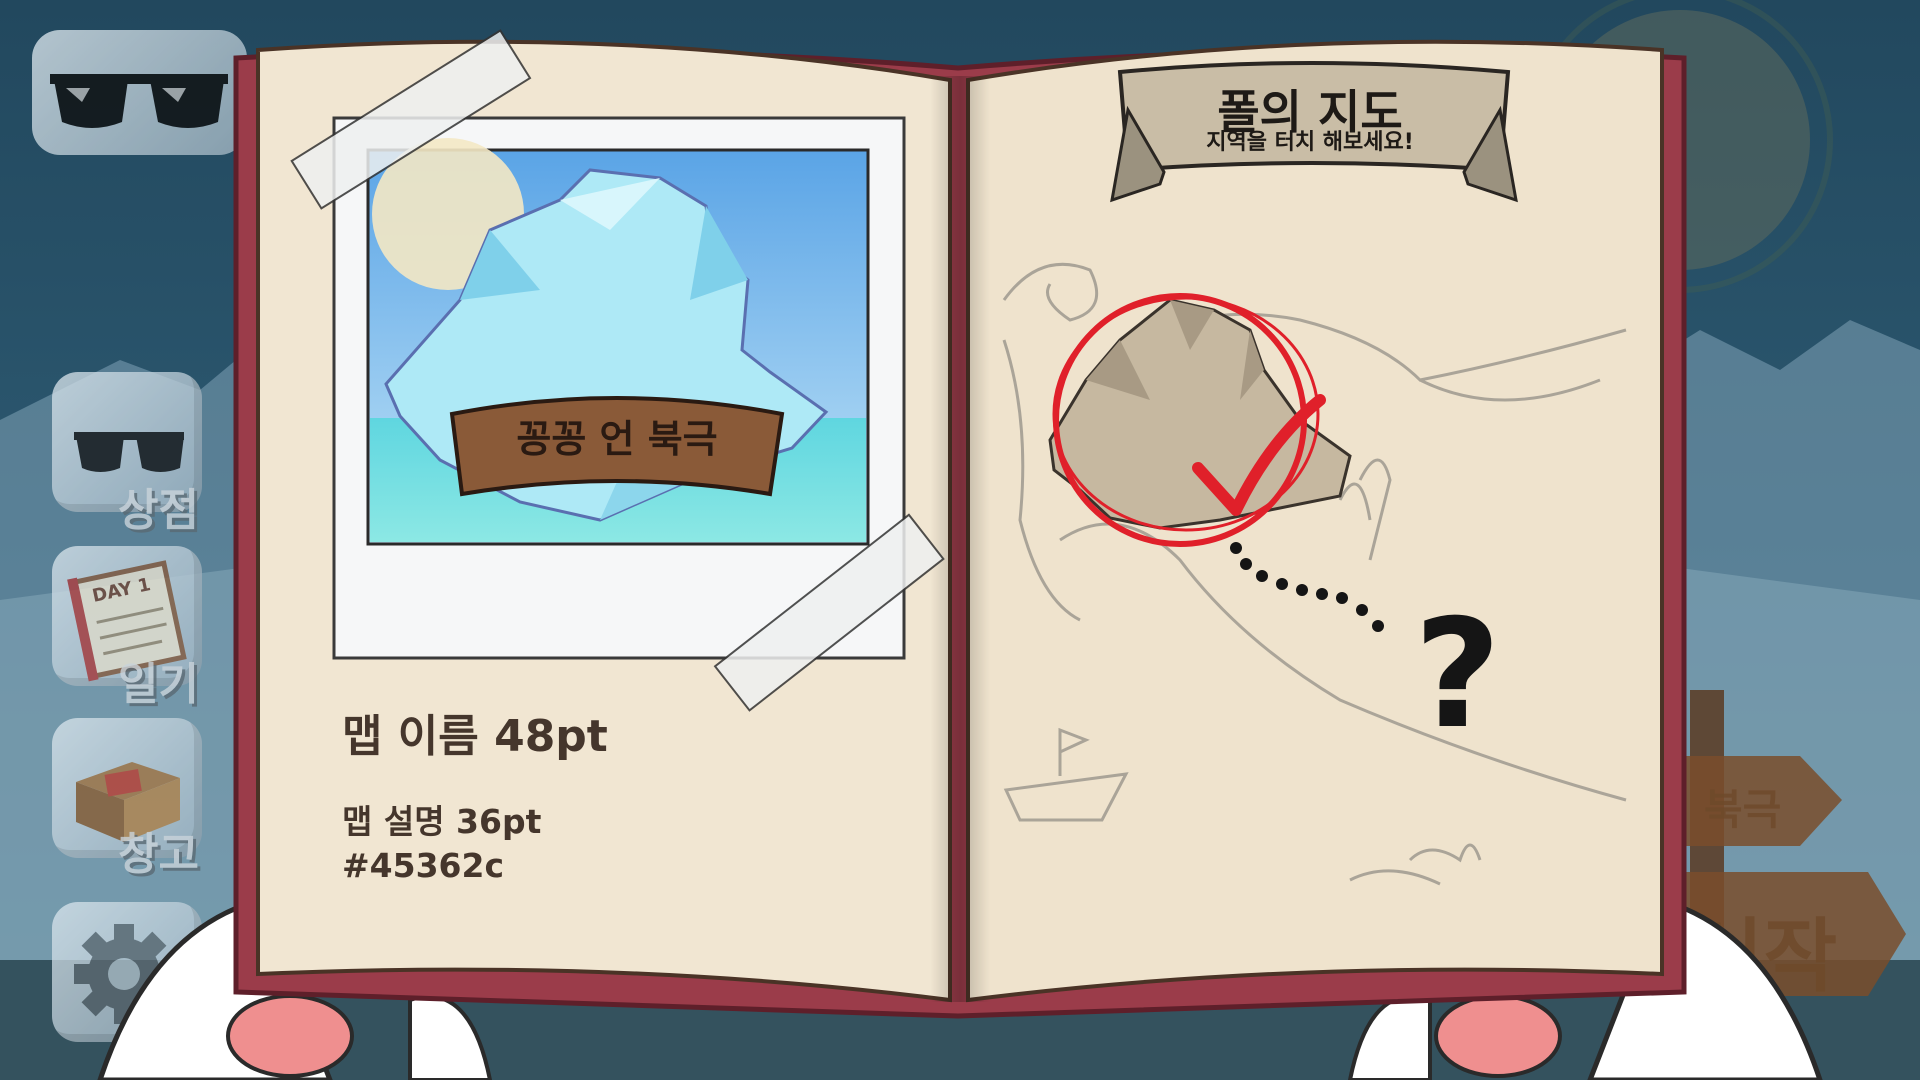  What do you see at coordinates (1457, 675) in the screenshot?
I see `unknown-region-marker: ?` at bounding box center [1457, 675].